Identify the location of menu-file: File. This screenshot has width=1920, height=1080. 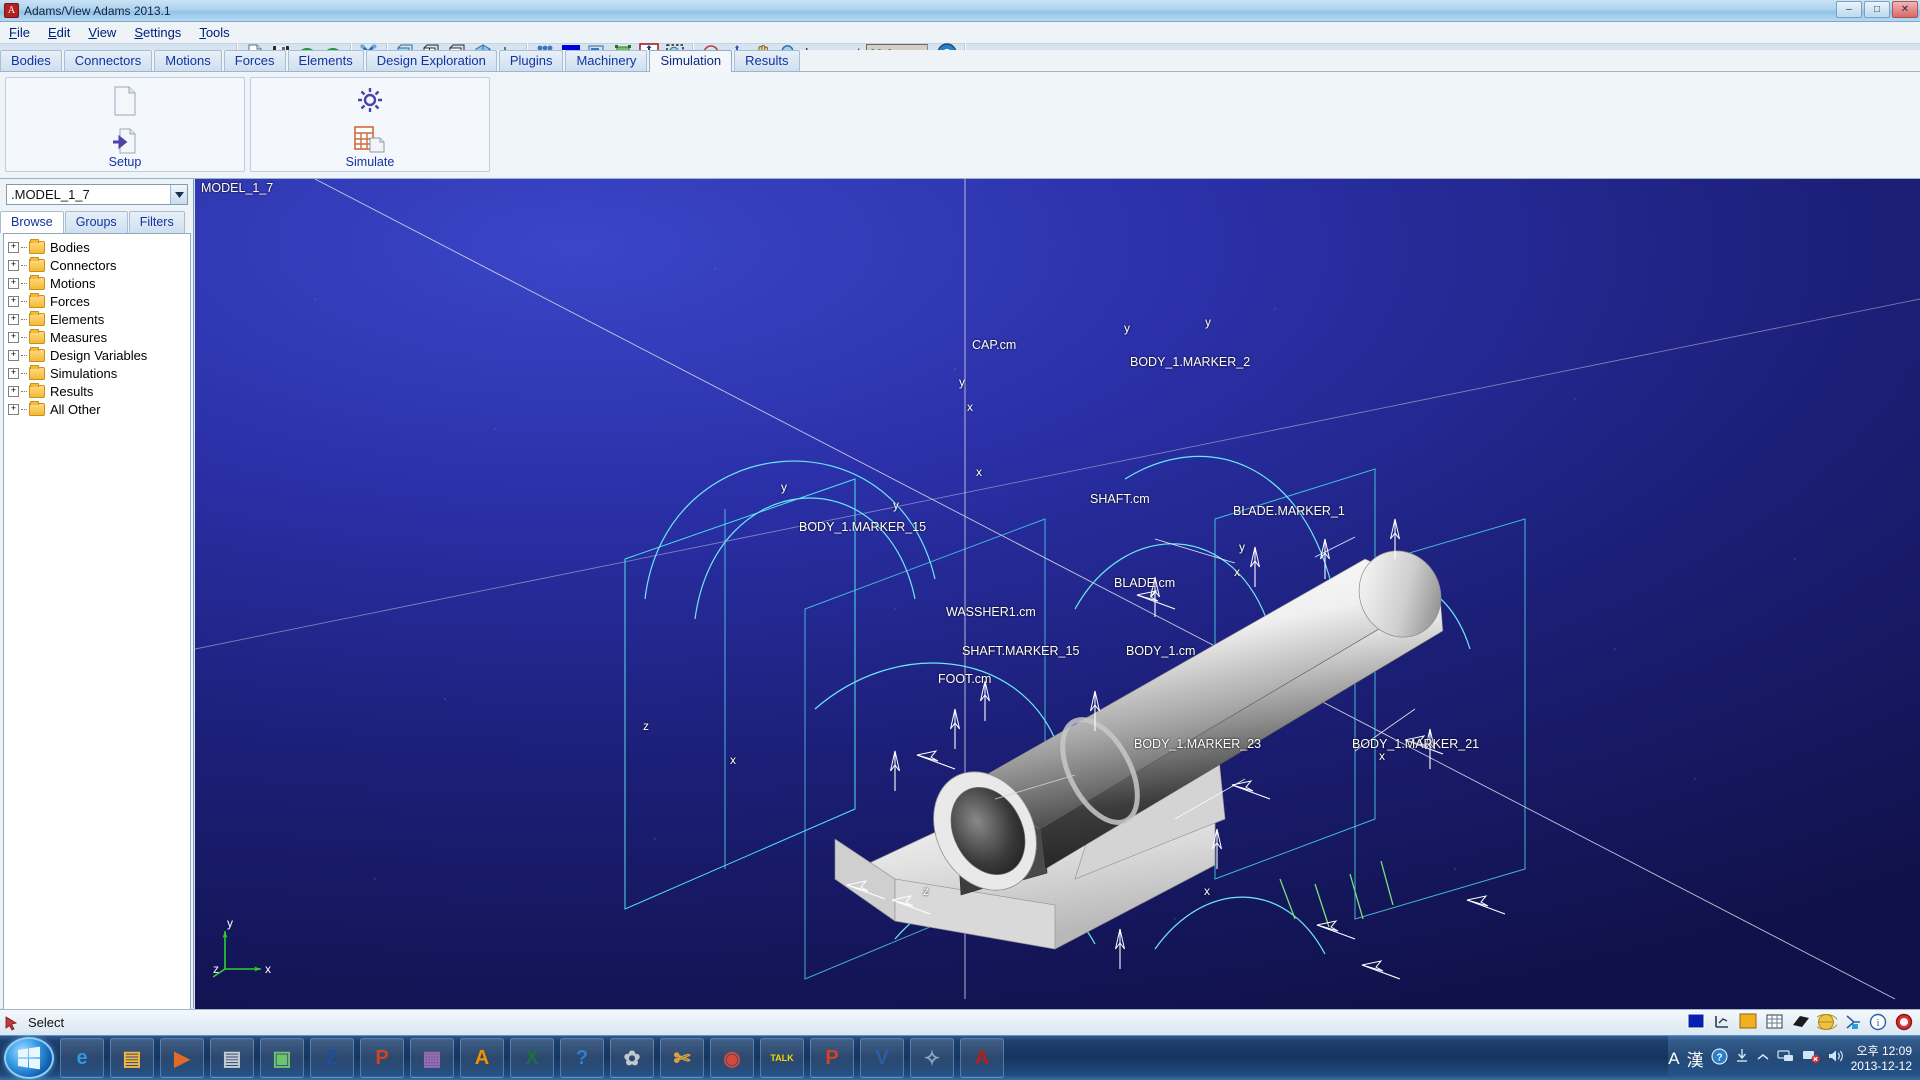
(19, 32).